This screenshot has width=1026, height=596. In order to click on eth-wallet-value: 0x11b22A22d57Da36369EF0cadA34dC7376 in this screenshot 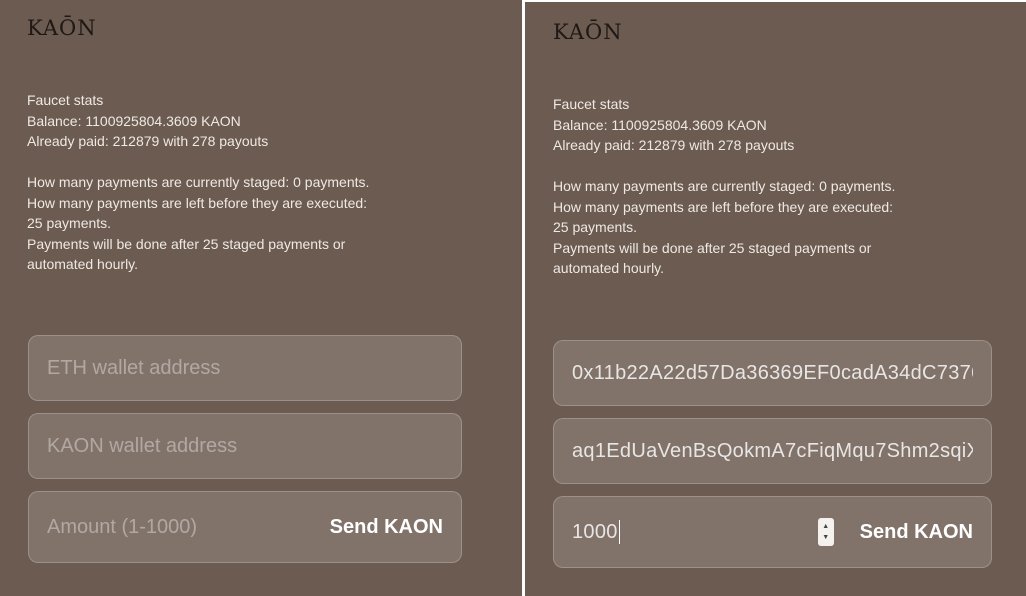, I will do `click(772, 372)`.